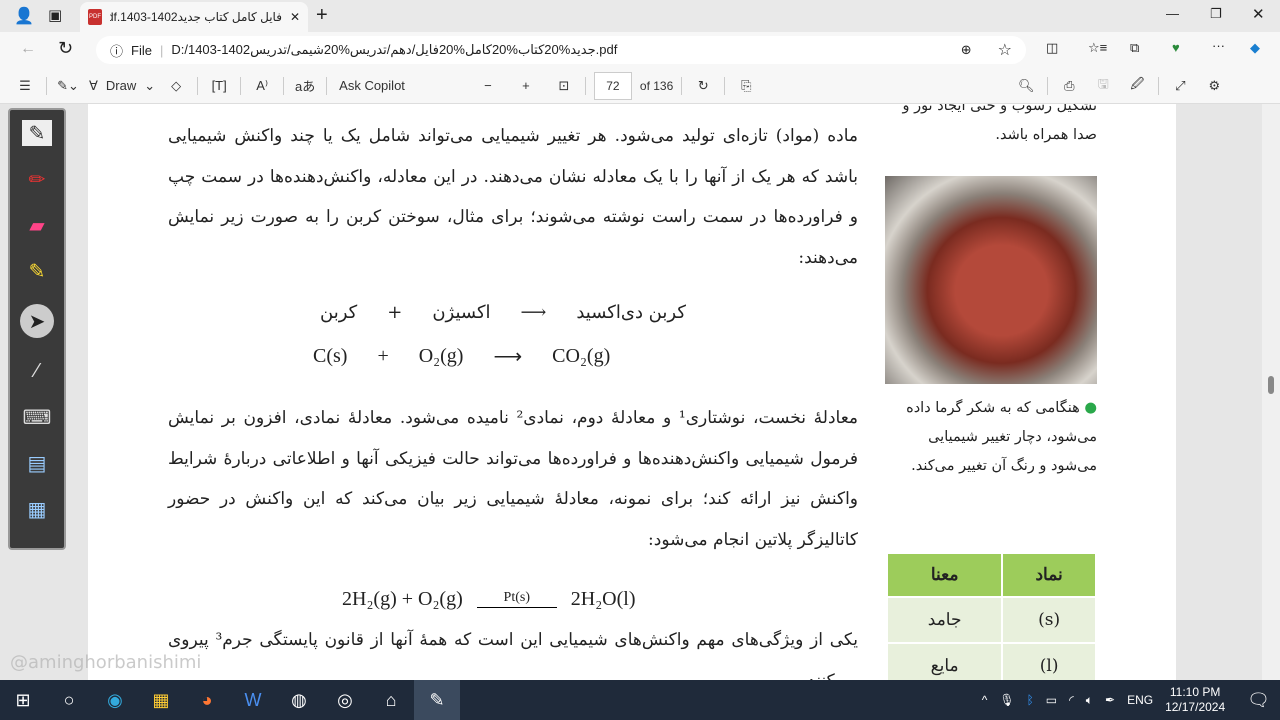 The width and height of the screenshot is (1280, 720). Describe the element at coordinates (1005, 50) in the screenshot. I see `favorite-star-icon: ☆` at that location.